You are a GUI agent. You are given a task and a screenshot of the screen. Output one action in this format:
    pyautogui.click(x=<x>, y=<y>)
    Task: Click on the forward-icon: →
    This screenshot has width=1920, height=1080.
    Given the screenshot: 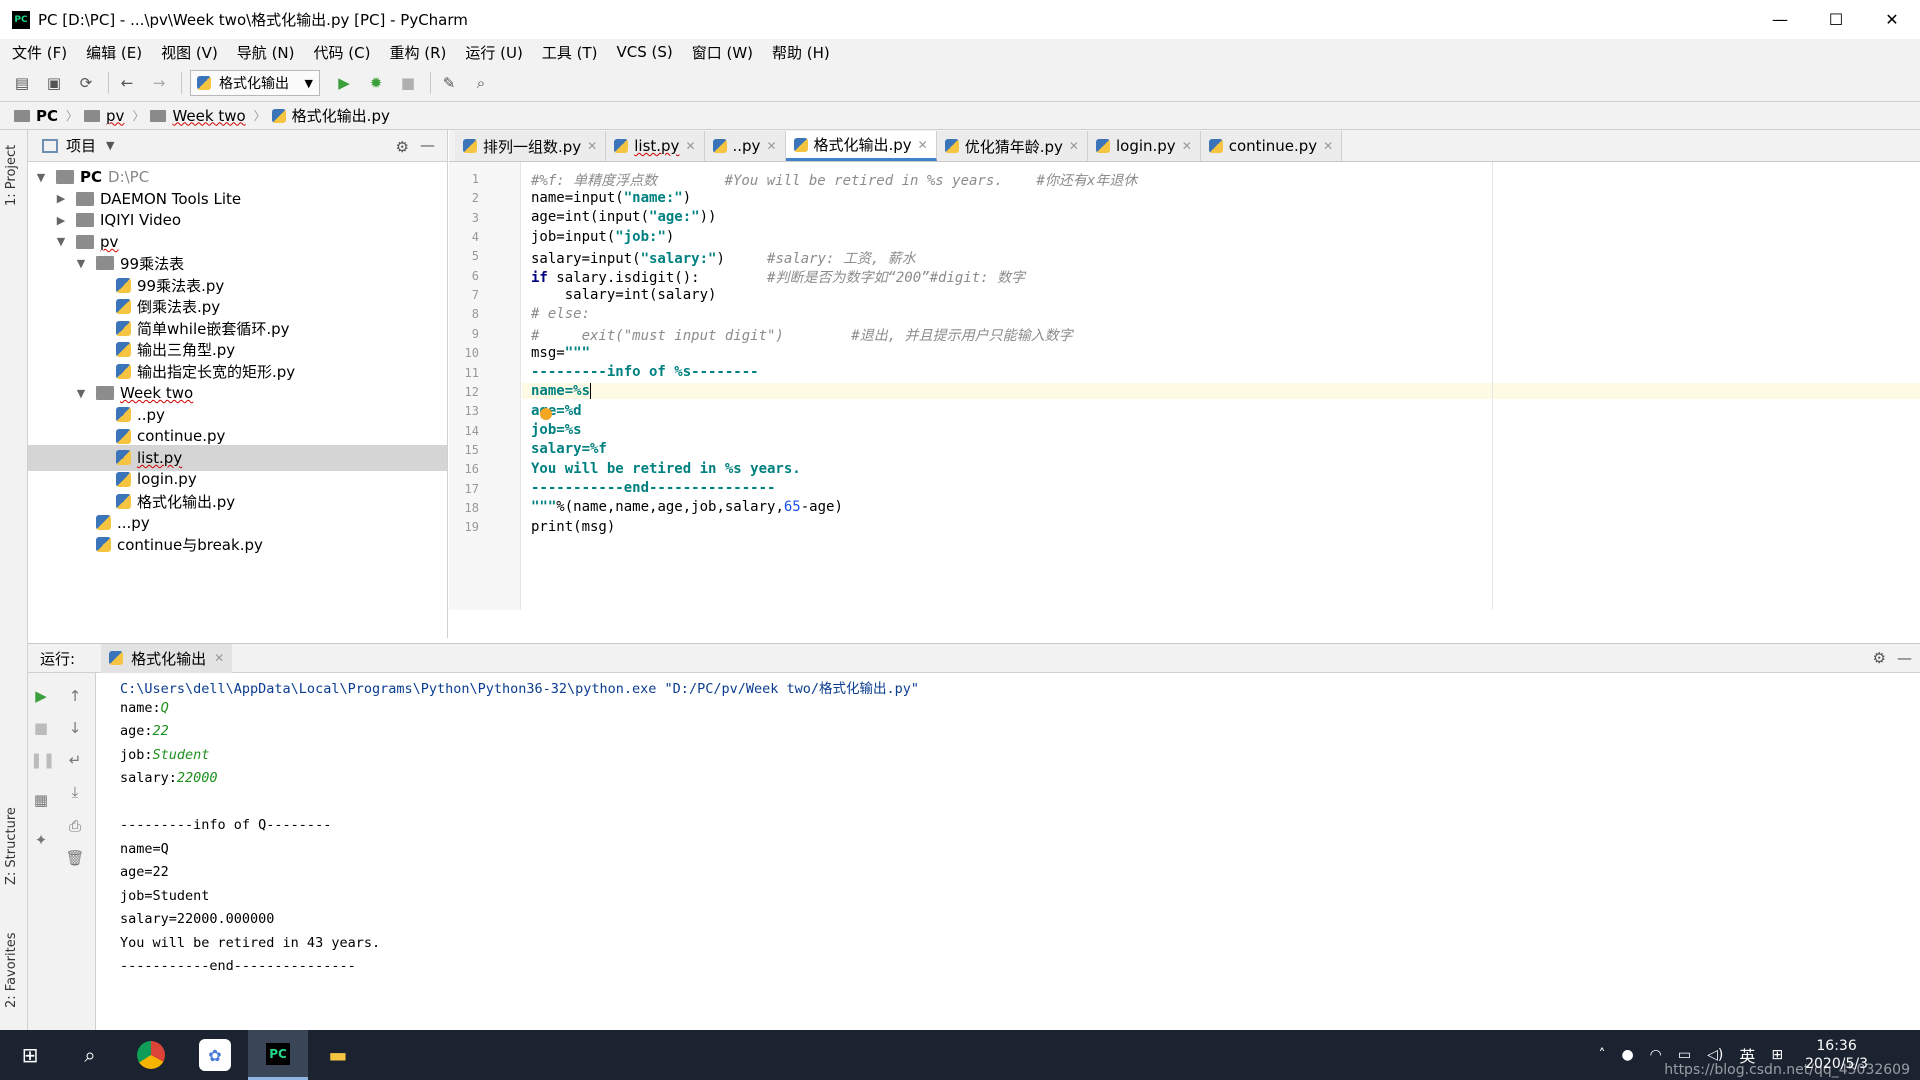 What is the action you would take?
    pyautogui.click(x=159, y=83)
    